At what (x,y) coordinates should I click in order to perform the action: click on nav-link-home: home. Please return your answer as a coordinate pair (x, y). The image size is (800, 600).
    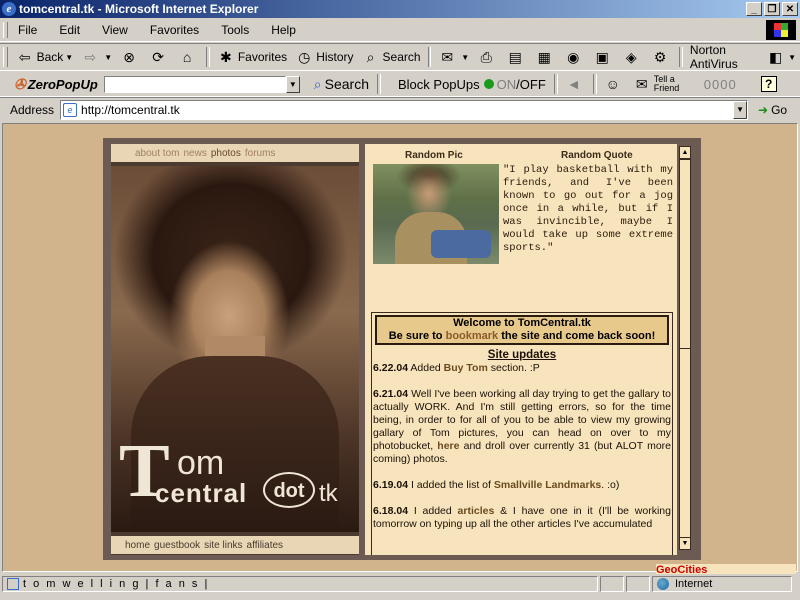
    Looking at the image, I should click on (137, 545).